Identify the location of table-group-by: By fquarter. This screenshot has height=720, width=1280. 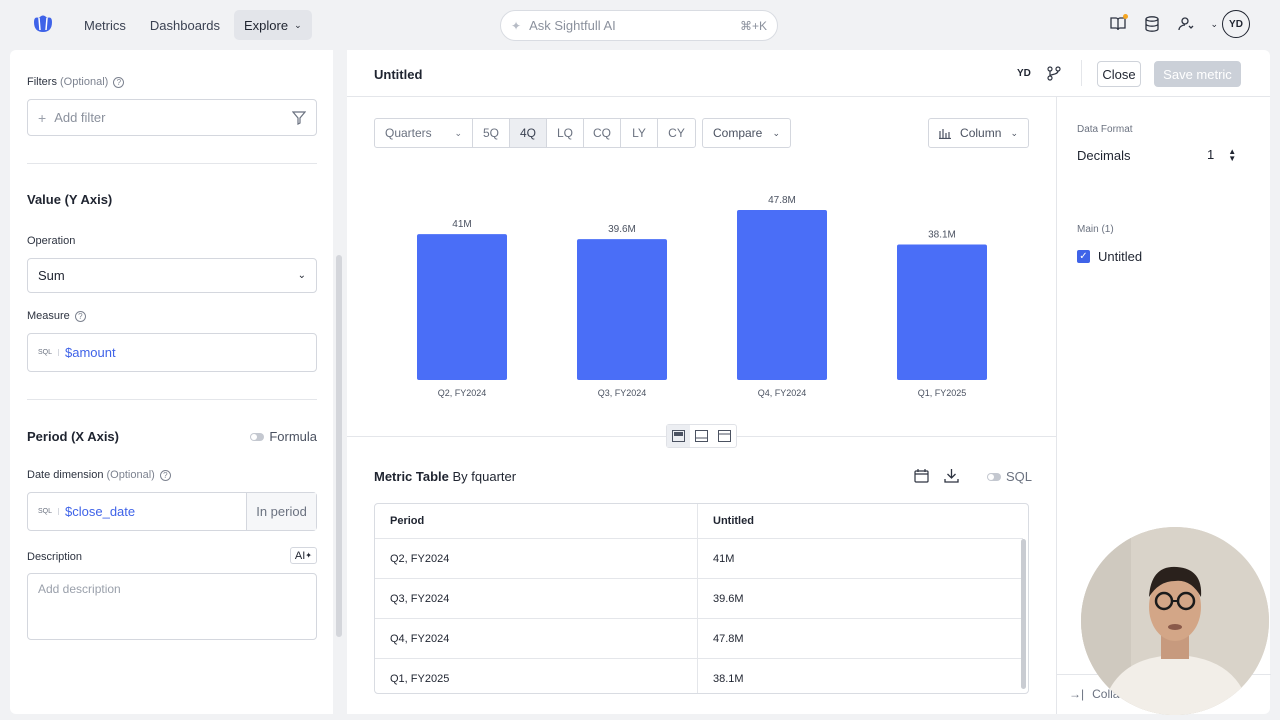
(484, 476).